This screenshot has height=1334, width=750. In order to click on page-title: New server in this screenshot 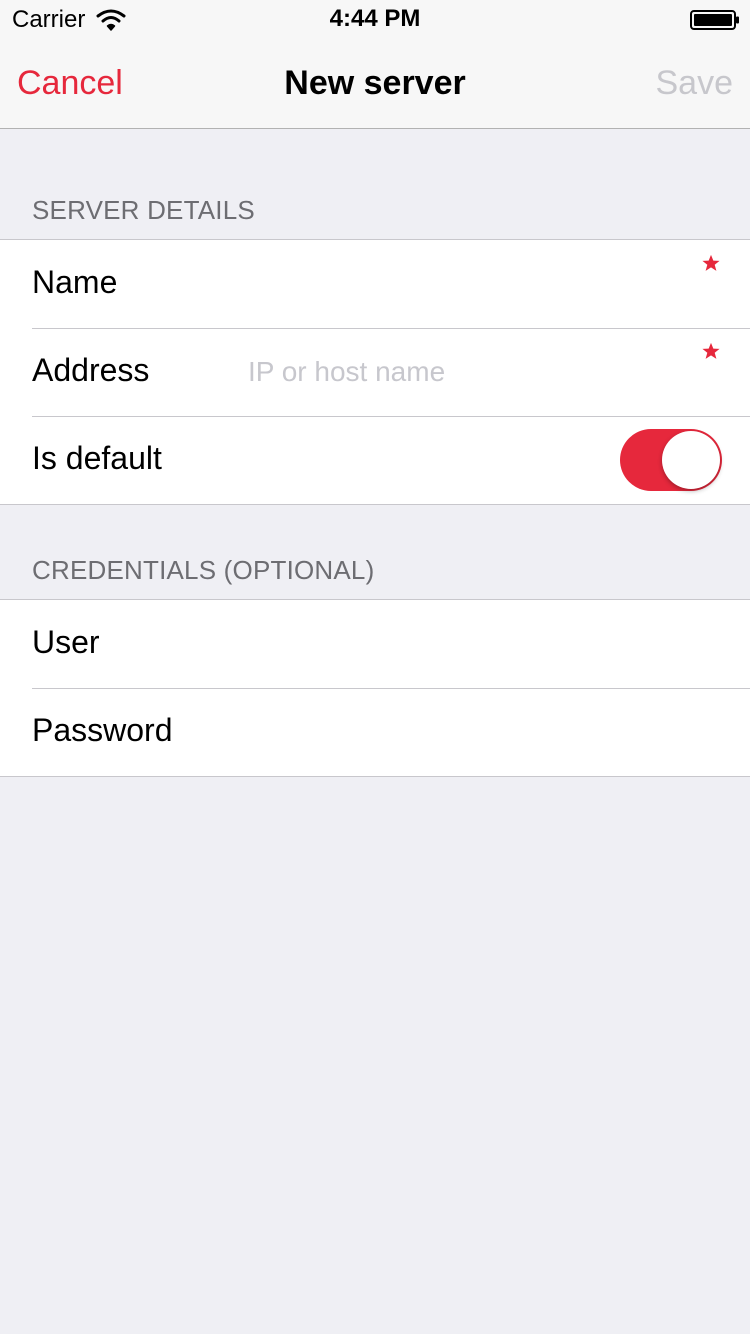, I will do `click(375, 83)`.